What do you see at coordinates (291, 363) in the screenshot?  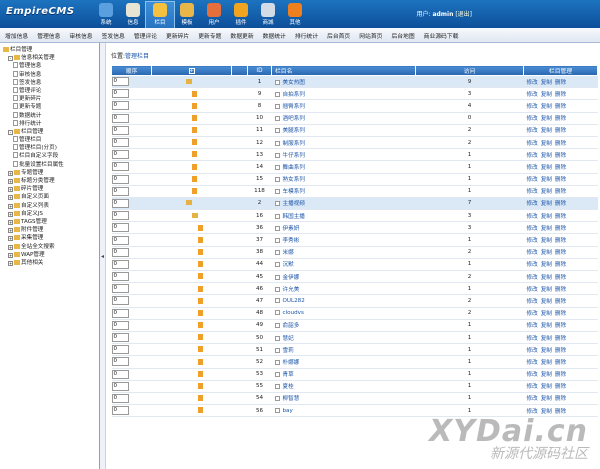 I see `column-name-link: 朴娜娜` at bounding box center [291, 363].